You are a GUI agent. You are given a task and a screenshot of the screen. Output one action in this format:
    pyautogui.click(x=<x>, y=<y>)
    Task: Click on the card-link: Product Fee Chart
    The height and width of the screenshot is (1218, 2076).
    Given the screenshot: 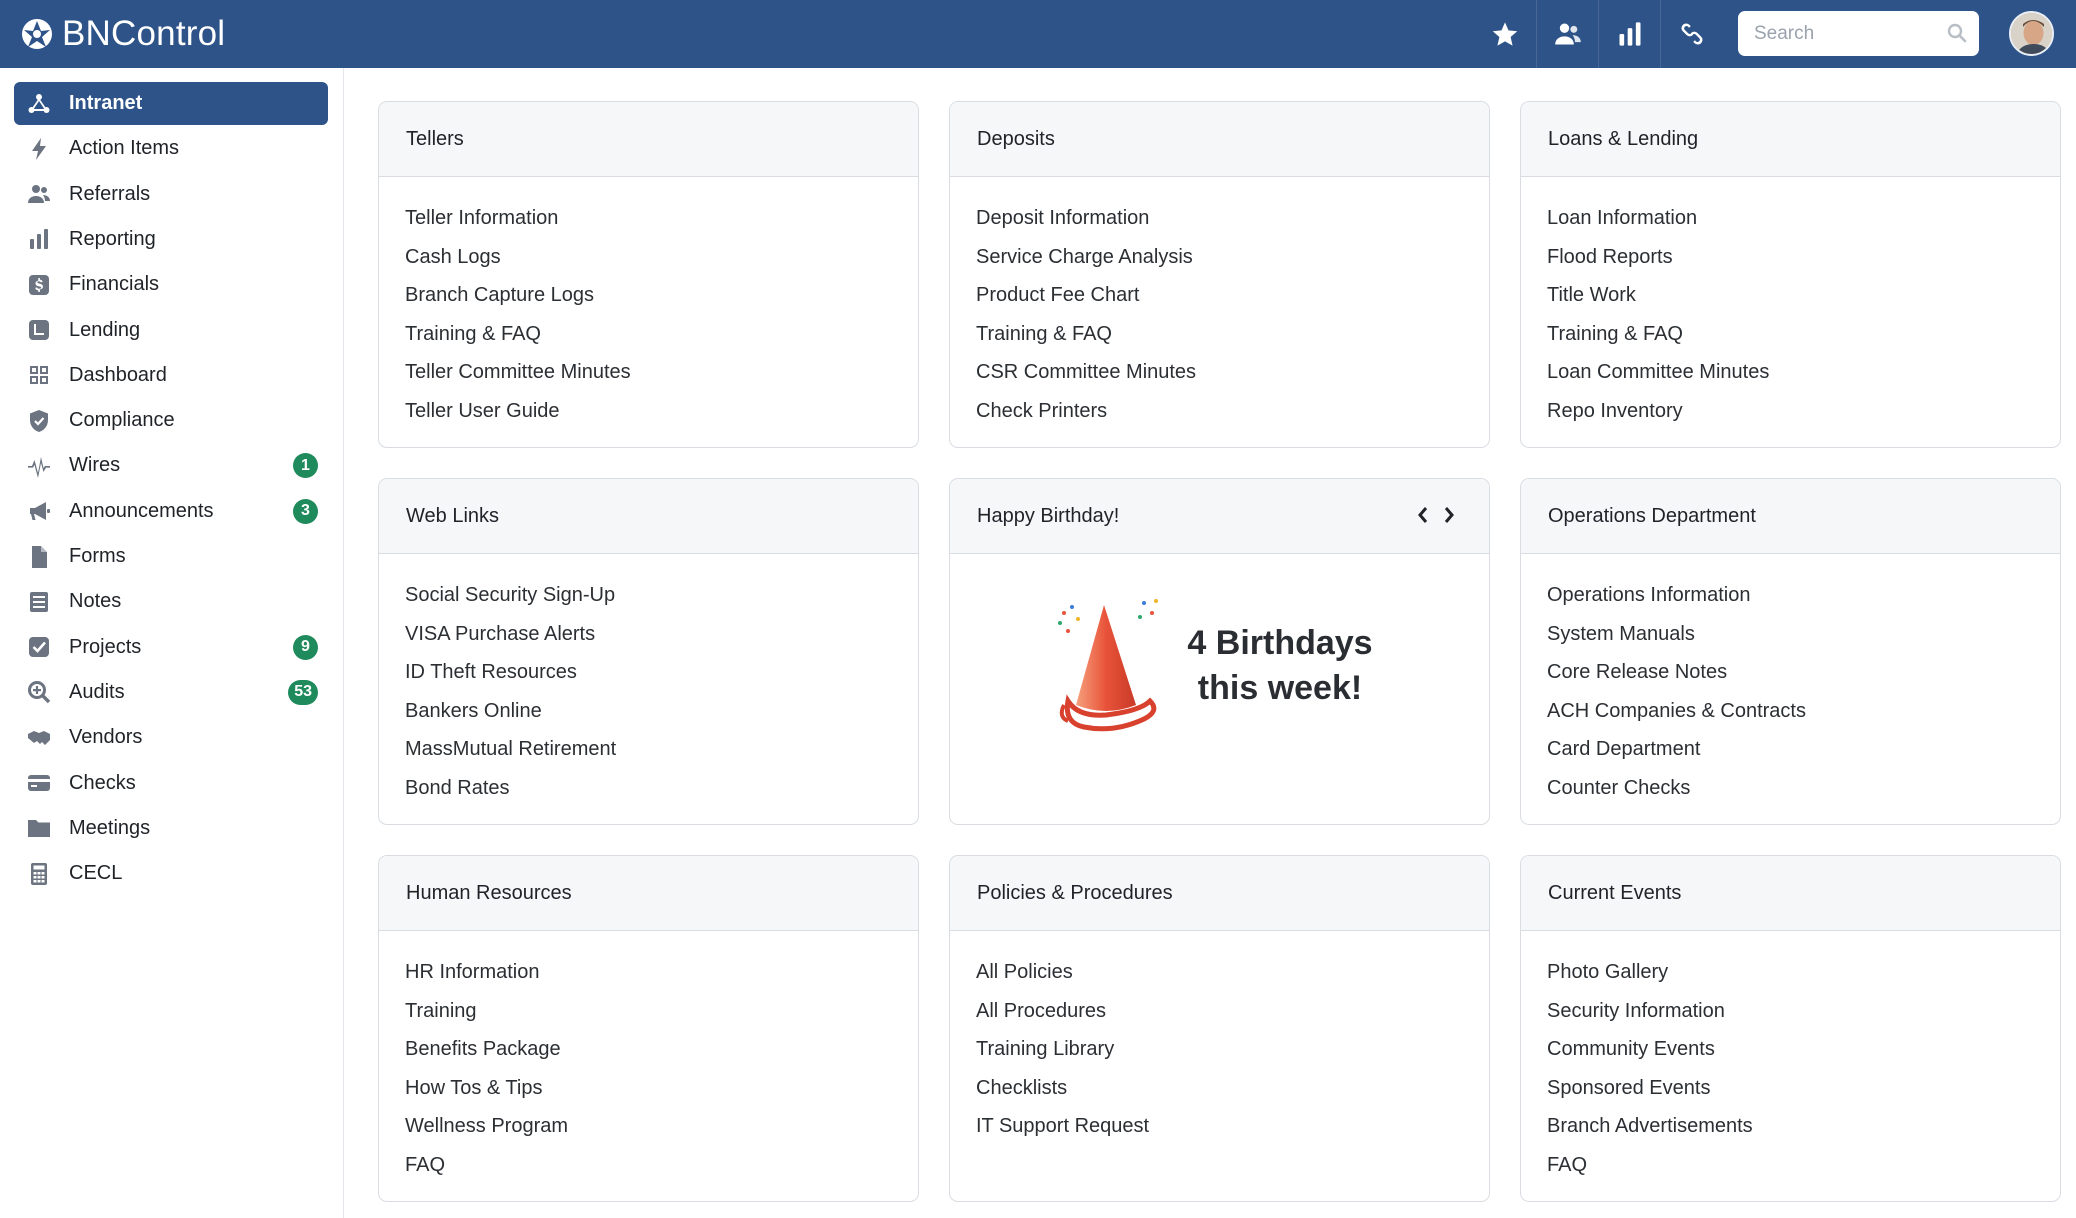 What is the action you would take?
    pyautogui.click(x=1219, y=295)
    